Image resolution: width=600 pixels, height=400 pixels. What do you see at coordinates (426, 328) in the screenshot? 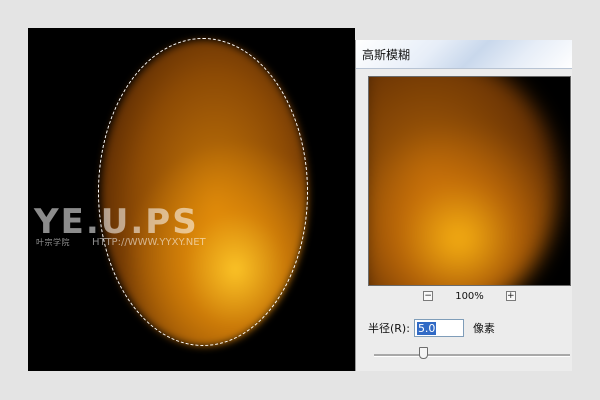
I see `radius-value: 5.0` at bounding box center [426, 328].